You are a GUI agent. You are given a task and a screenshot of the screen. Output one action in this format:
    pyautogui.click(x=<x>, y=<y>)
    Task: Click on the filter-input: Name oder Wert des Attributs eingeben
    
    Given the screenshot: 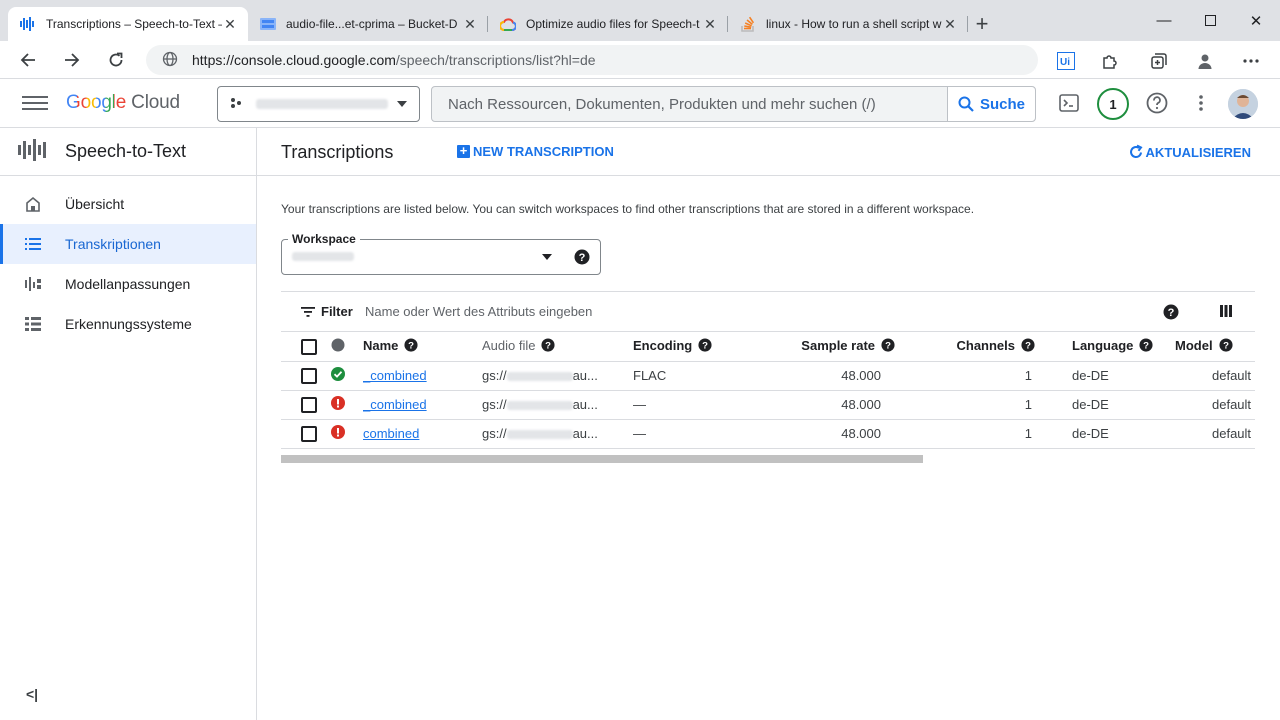 What is the action you would take?
    pyautogui.click(x=478, y=311)
    